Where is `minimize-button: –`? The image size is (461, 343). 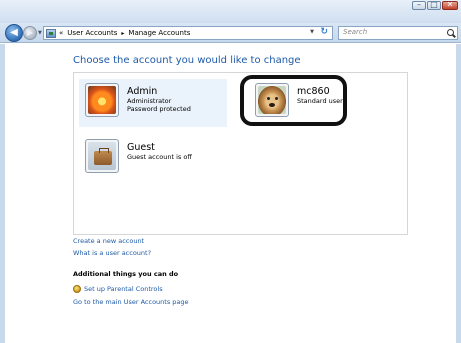 minimize-button: – is located at coordinates (419, 5).